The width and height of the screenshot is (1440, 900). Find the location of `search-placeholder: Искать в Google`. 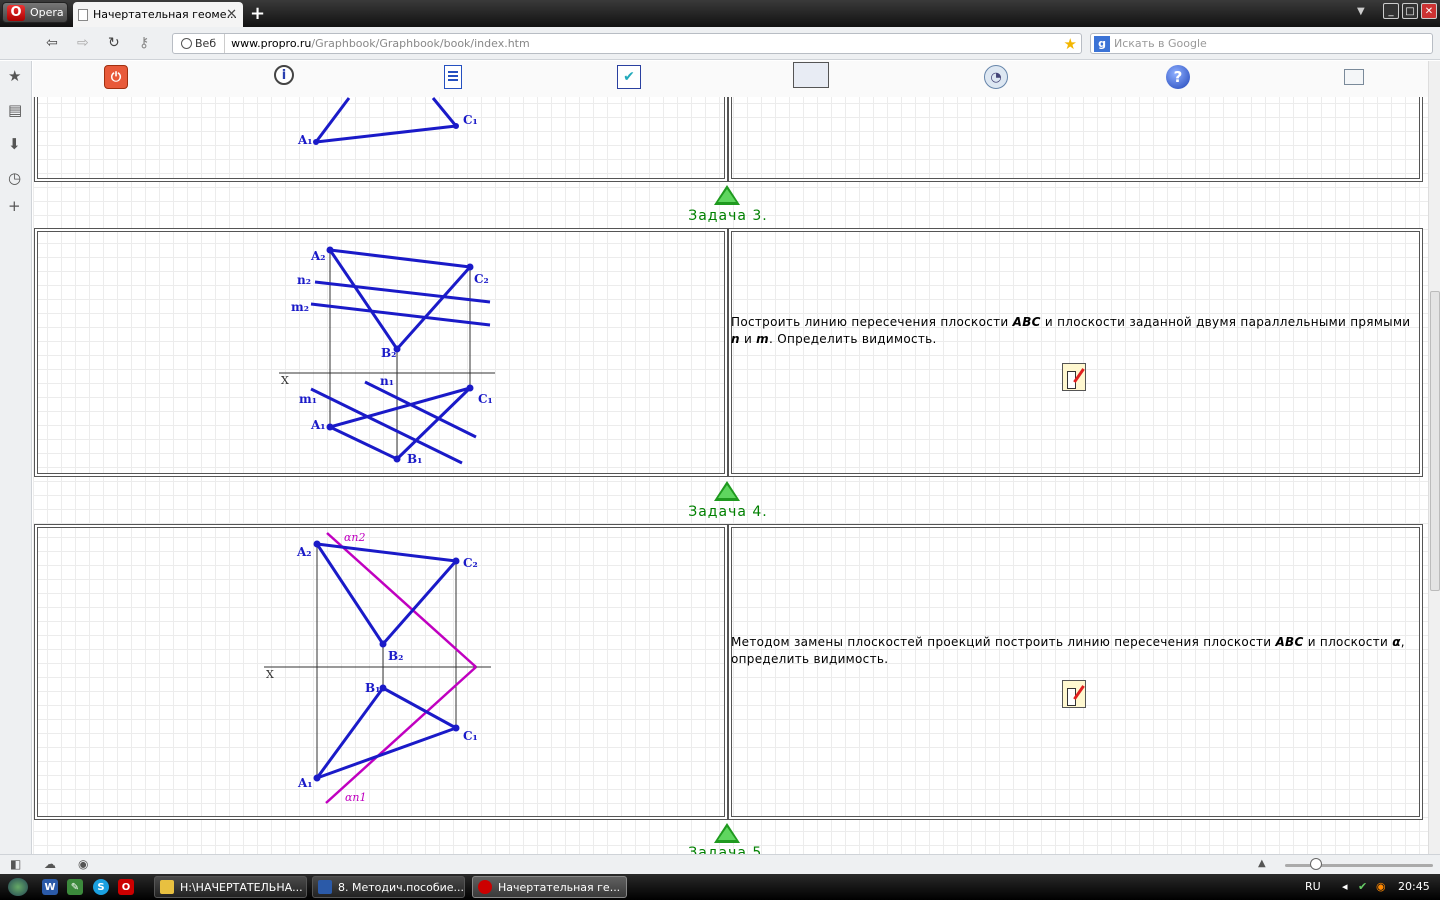

search-placeholder: Искать в Google is located at coordinates (1160, 43).